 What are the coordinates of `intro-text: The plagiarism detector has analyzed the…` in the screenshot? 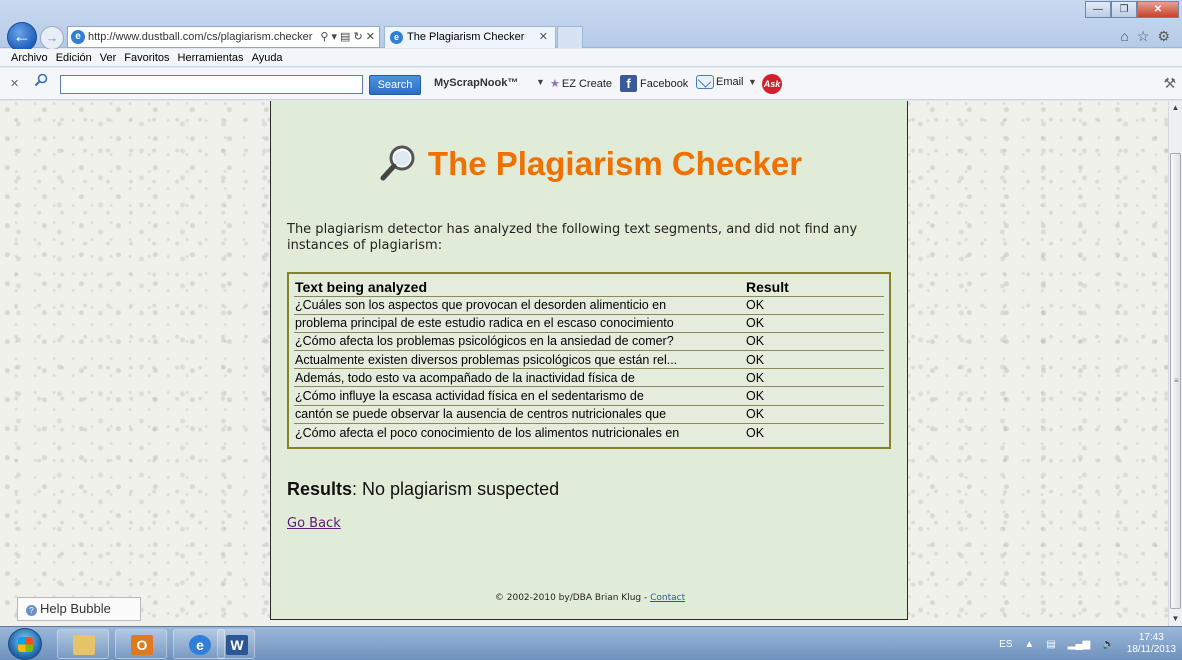 It's located at (572, 237).